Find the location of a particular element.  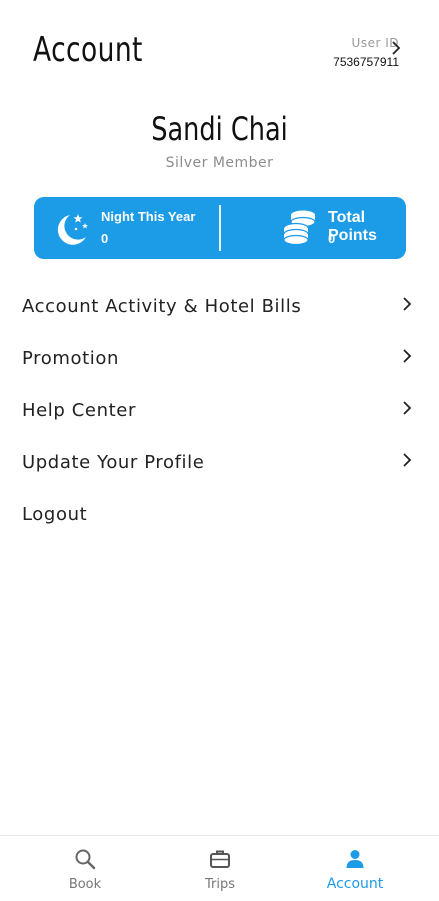

tab-trips: Trips is located at coordinates (220, 868).